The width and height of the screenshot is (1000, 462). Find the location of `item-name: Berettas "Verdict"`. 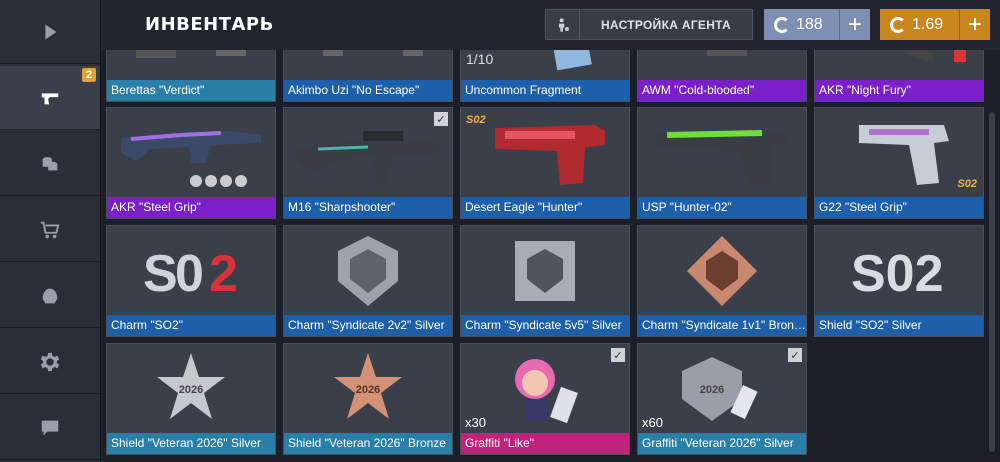

item-name: Berettas "Verdict" is located at coordinates (191, 90).